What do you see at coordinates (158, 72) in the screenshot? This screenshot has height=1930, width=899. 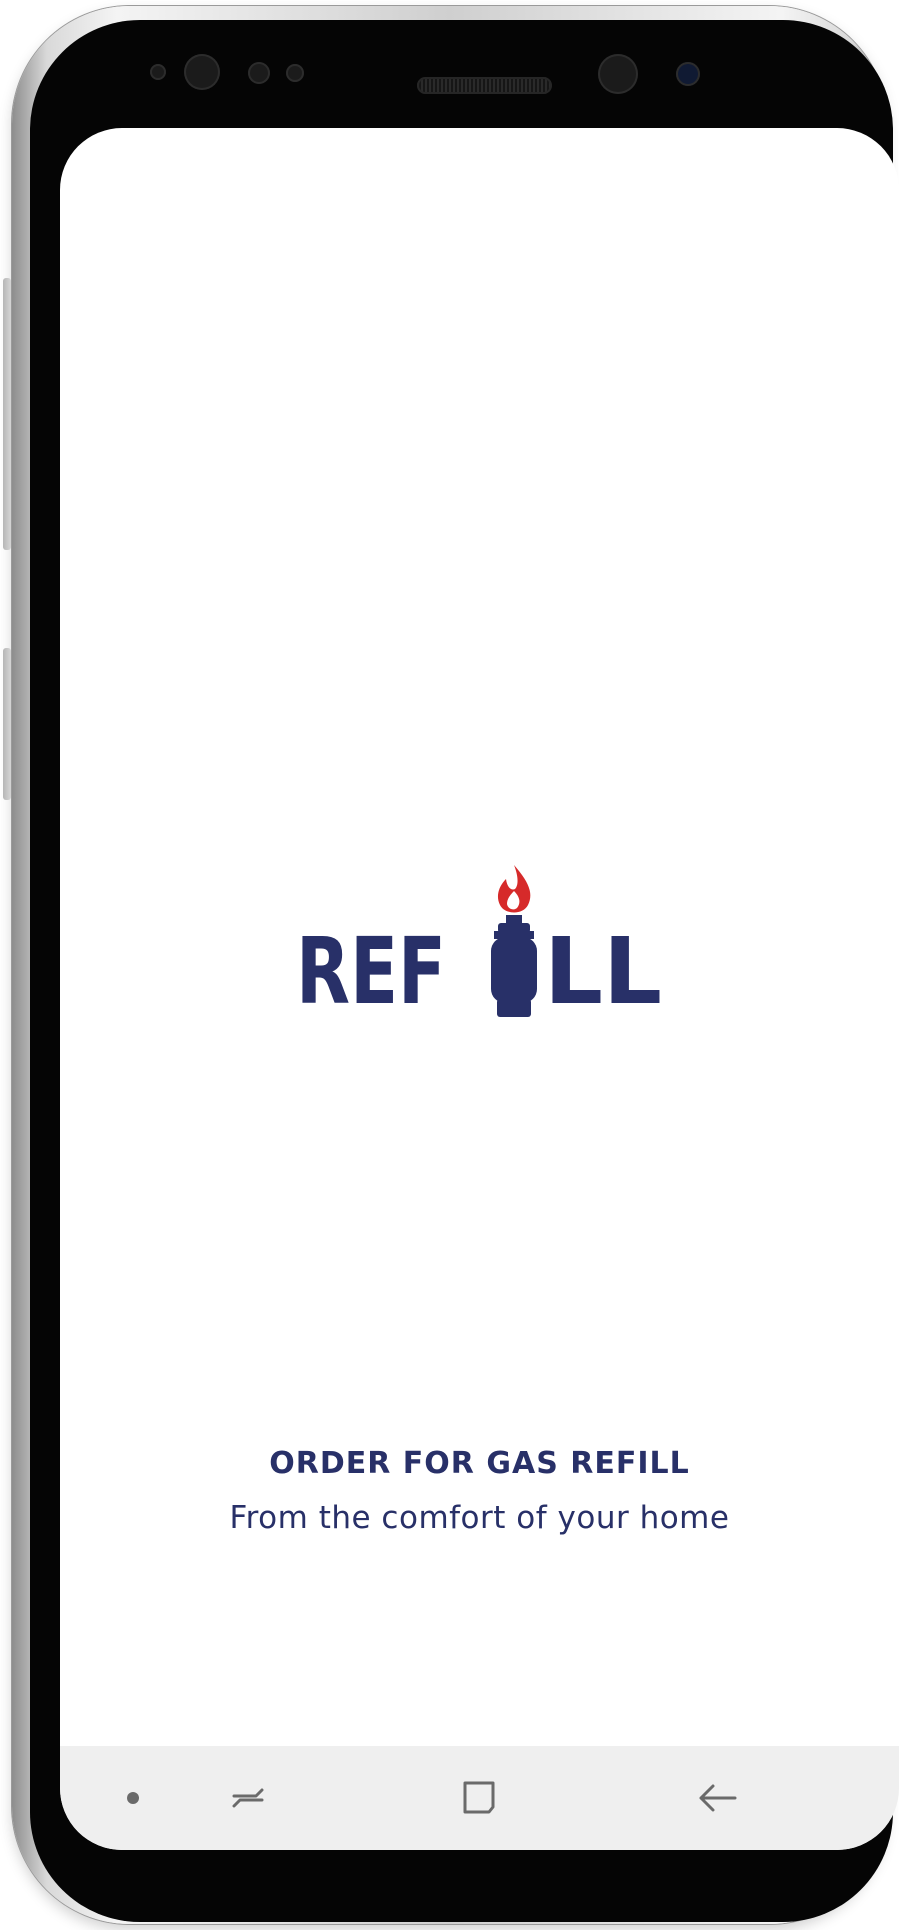 I see `proximity-sensor-icon` at bounding box center [158, 72].